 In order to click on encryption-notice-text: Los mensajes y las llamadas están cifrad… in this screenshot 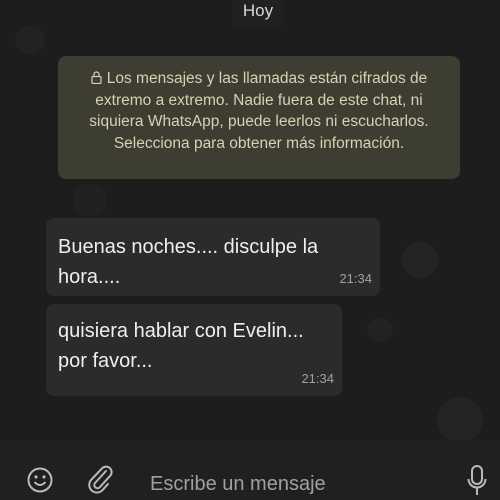, I will do `click(259, 111)`.